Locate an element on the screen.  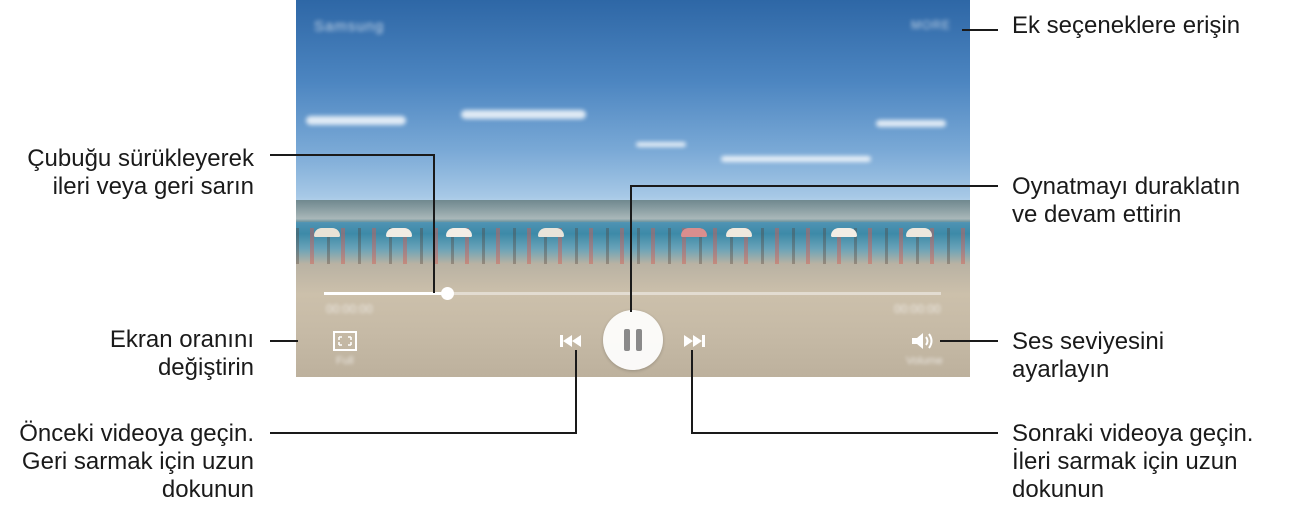
callout-ratio: Ekran oranını değiştirin is located at coordinates (182, 354).